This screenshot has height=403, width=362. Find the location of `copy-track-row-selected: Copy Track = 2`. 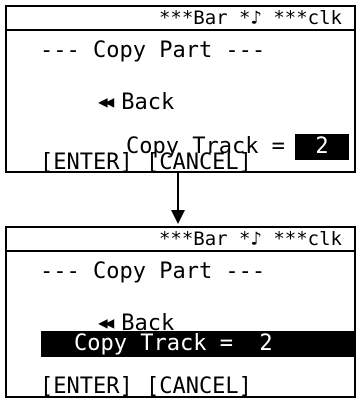

copy-track-row-selected: Copy Track = 2 is located at coordinates (197, 344).